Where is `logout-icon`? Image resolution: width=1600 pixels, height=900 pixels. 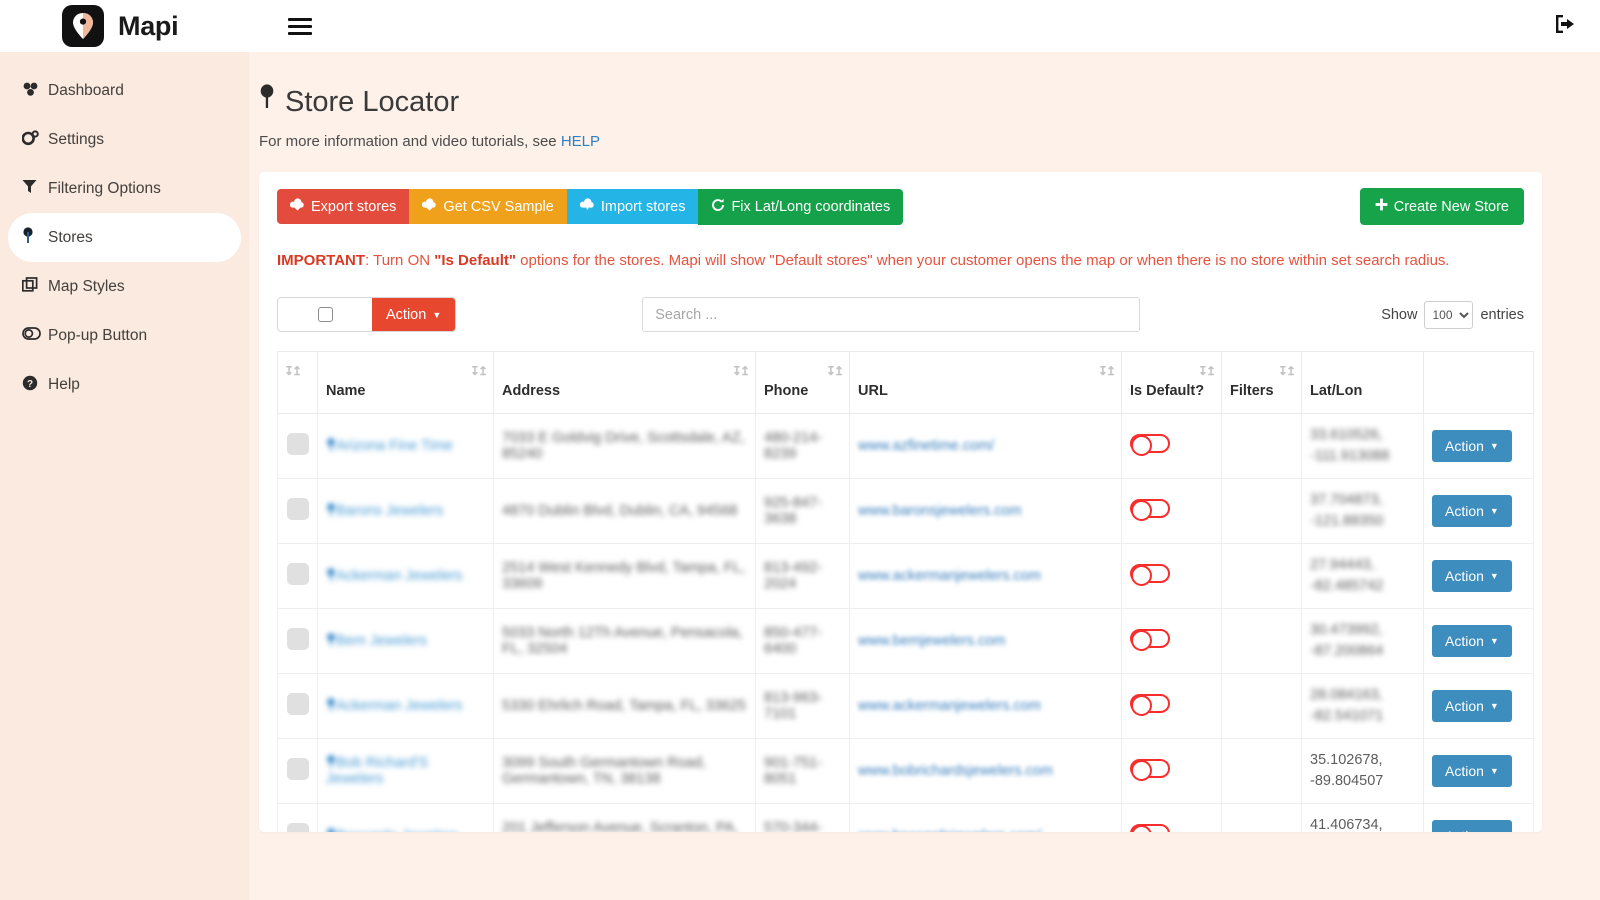
logout-icon is located at coordinates (1565, 26).